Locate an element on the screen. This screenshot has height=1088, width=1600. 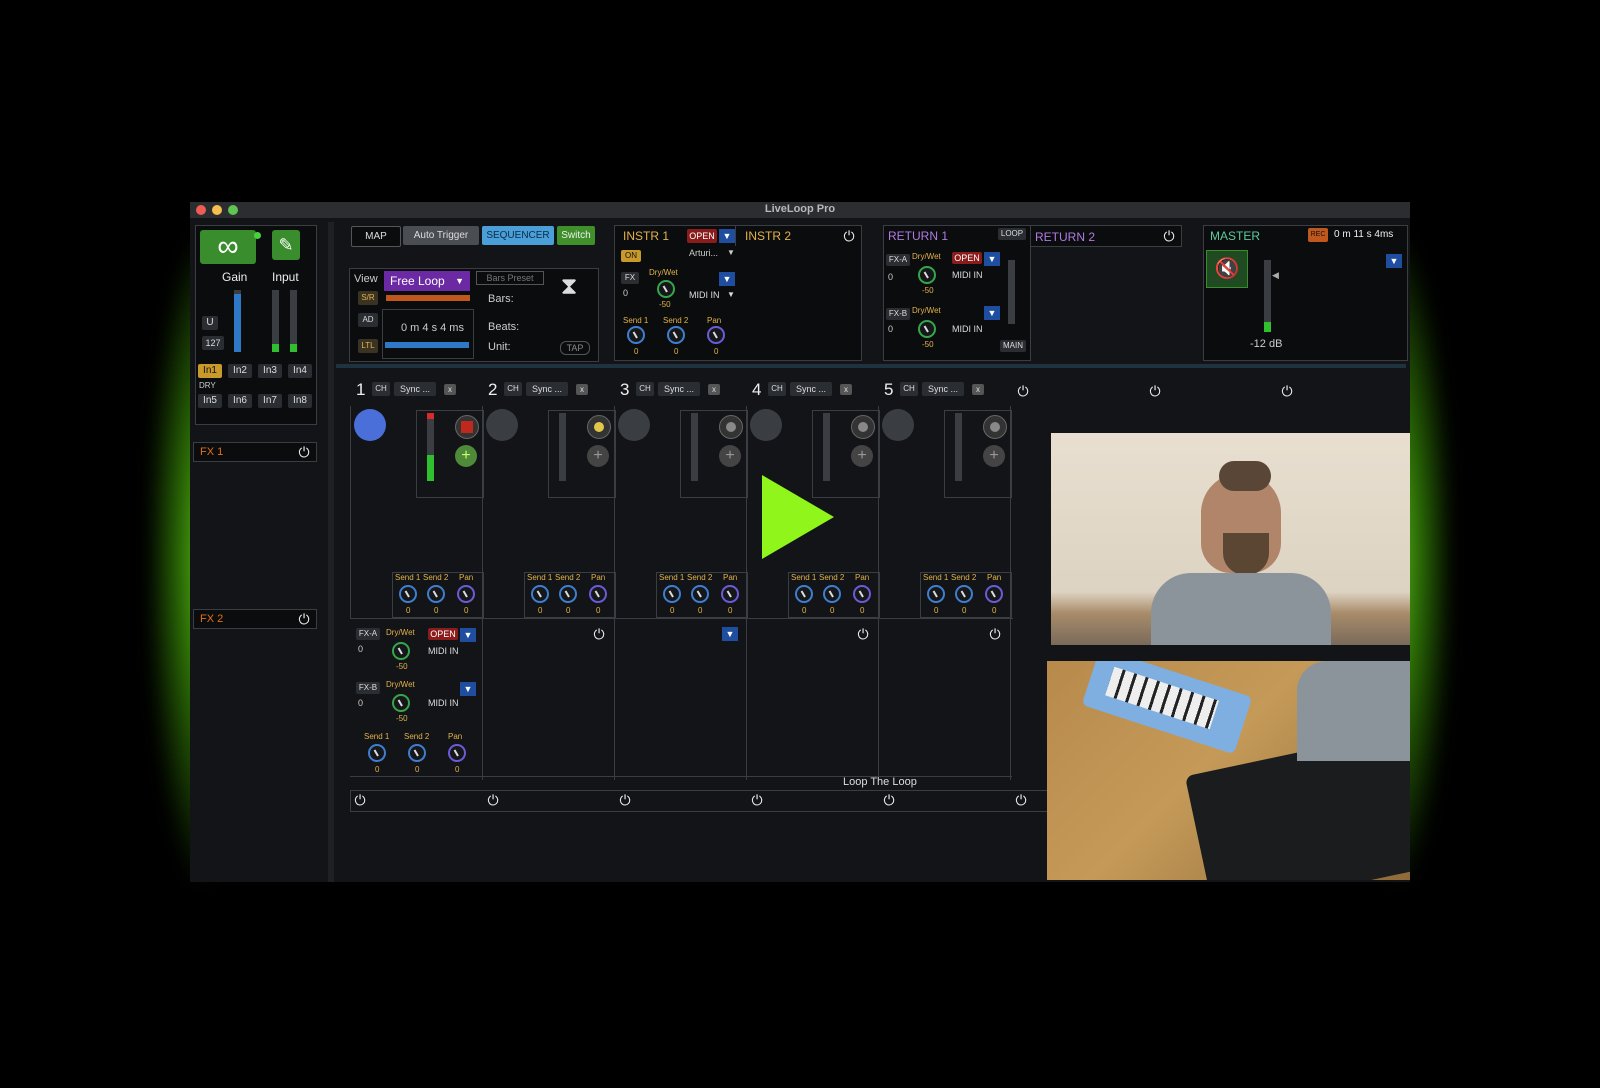
track-1-fxa-dropdown: ▼ is located at coordinates (468, 635).